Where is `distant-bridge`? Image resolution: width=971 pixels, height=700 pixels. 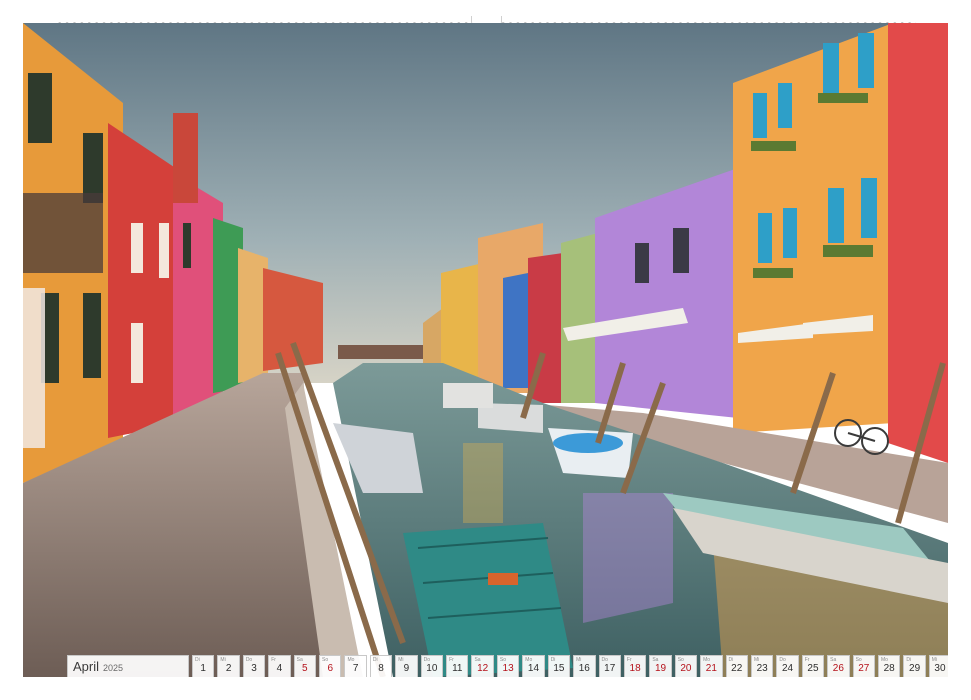
distant-bridge is located at coordinates (385, 352).